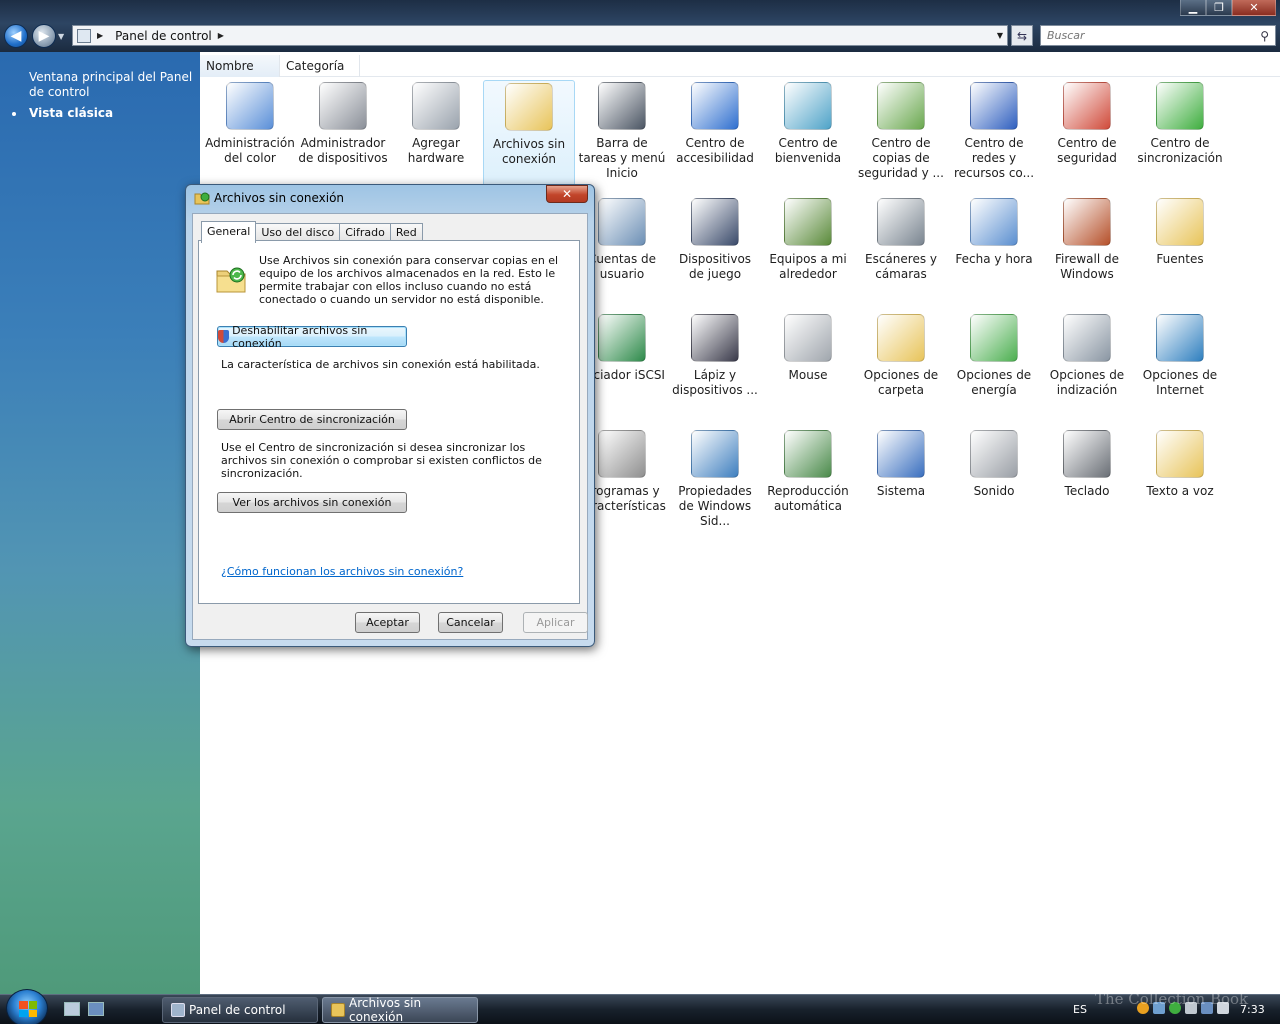 This screenshot has height=1024, width=1280. Describe the element at coordinates (1087, 135) in the screenshot. I see `control-panel-item: Centro de seguridad` at that location.